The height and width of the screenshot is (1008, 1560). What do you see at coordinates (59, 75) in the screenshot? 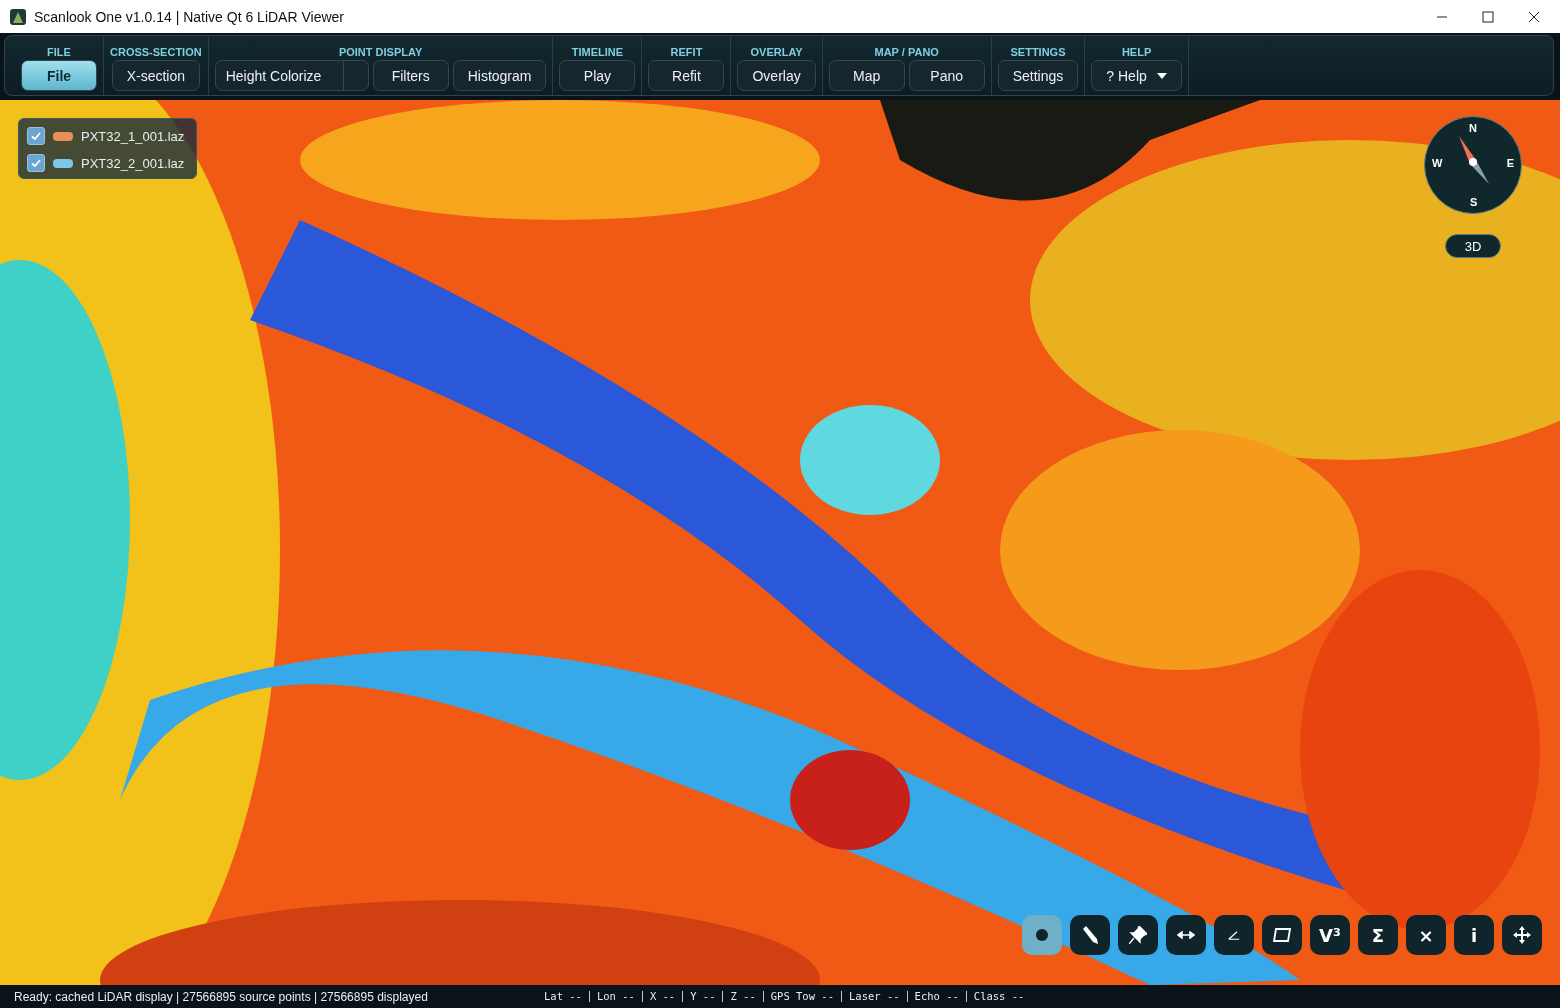
I see `toolbar-button: File` at bounding box center [59, 75].